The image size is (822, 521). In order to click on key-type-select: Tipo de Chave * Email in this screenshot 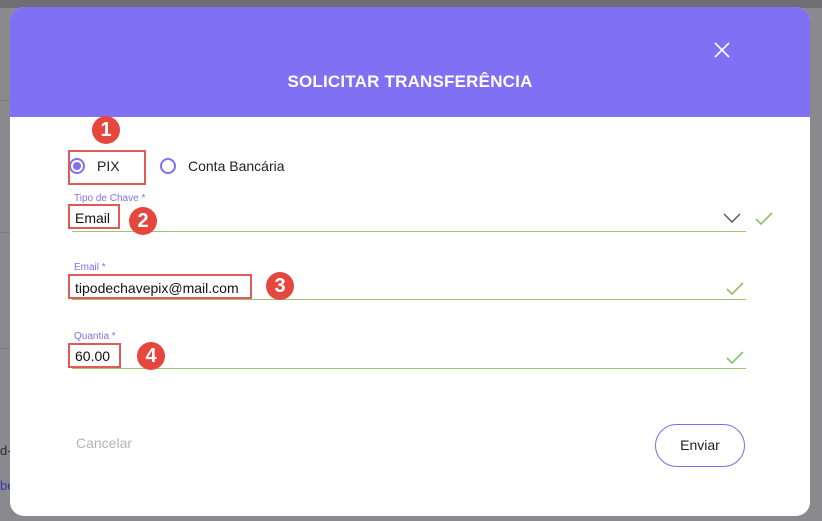, I will do `click(409, 213)`.